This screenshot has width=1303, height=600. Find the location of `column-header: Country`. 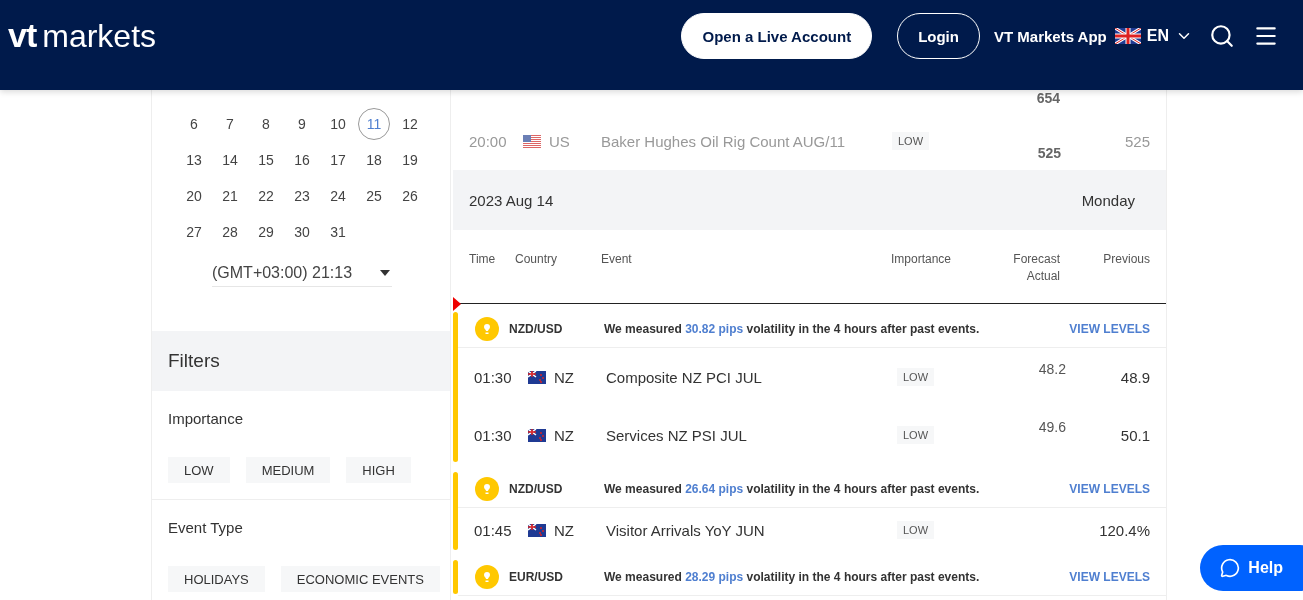

column-header: Country is located at coordinates (536, 259).